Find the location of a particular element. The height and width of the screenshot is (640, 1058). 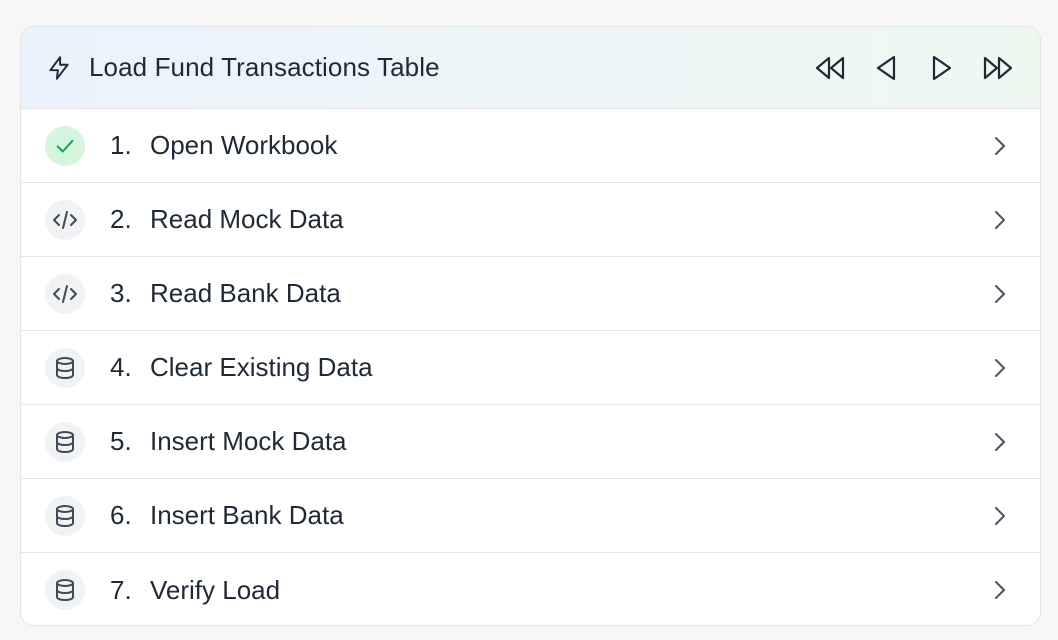

fast-forward-icon is located at coordinates (998, 68).